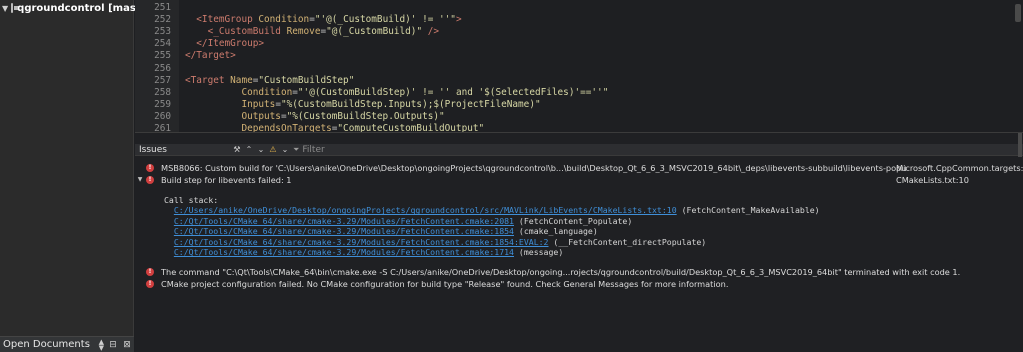 The height and width of the screenshot is (352, 1023). I want to click on issue-location: Microsoft.CppCommon.targets:2414, so click(959, 168).